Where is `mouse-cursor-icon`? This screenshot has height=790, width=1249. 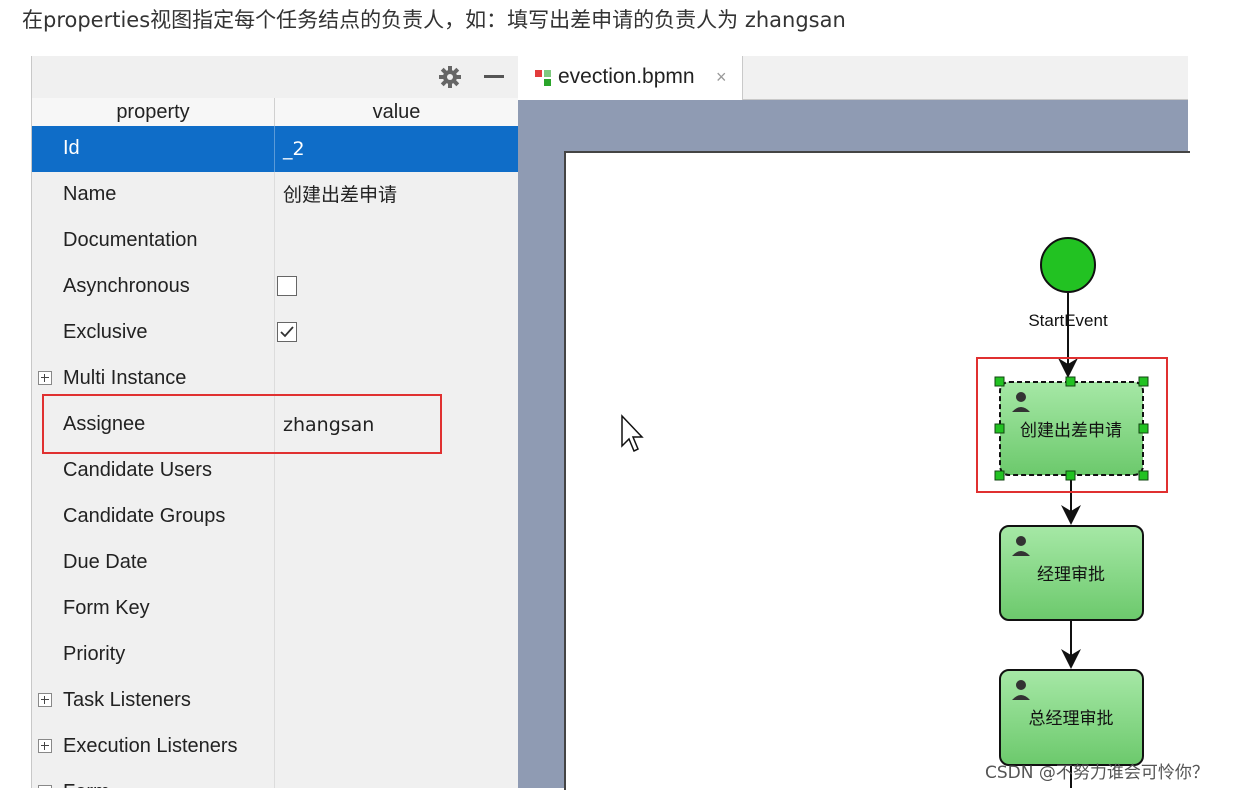 mouse-cursor-icon is located at coordinates (632, 433).